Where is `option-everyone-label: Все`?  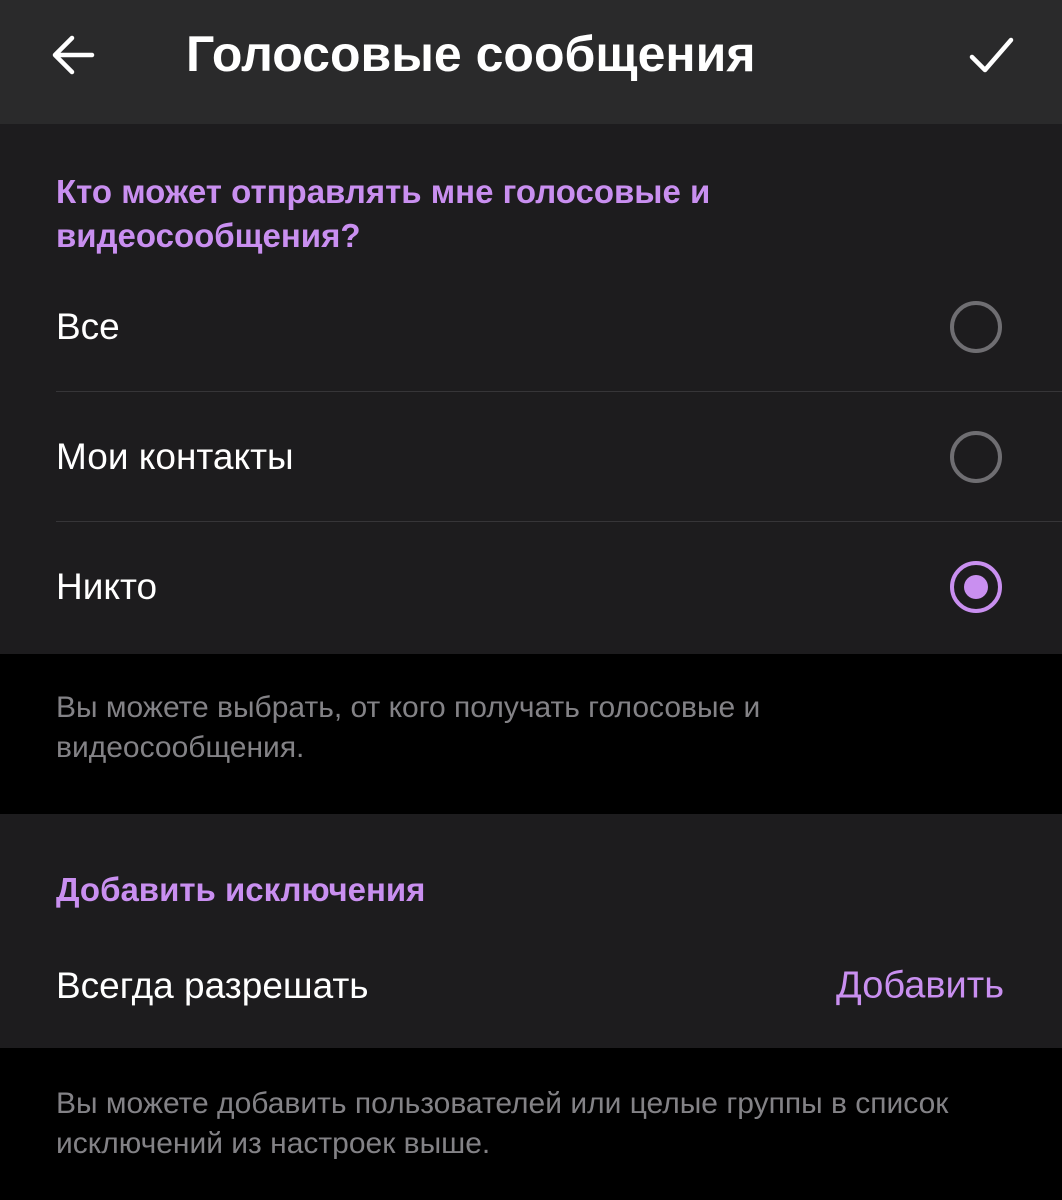
option-everyone-label: Все is located at coordinates (88, 326).